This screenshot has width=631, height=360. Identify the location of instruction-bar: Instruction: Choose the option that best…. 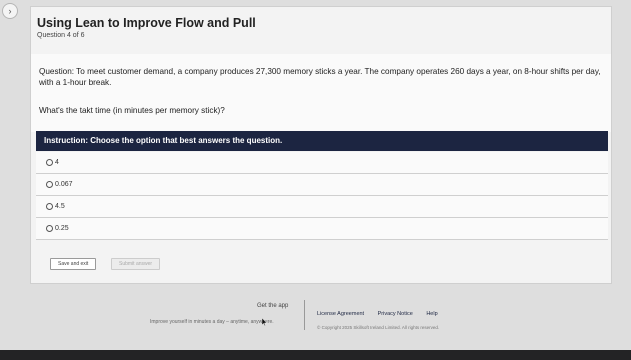
(322, 141).